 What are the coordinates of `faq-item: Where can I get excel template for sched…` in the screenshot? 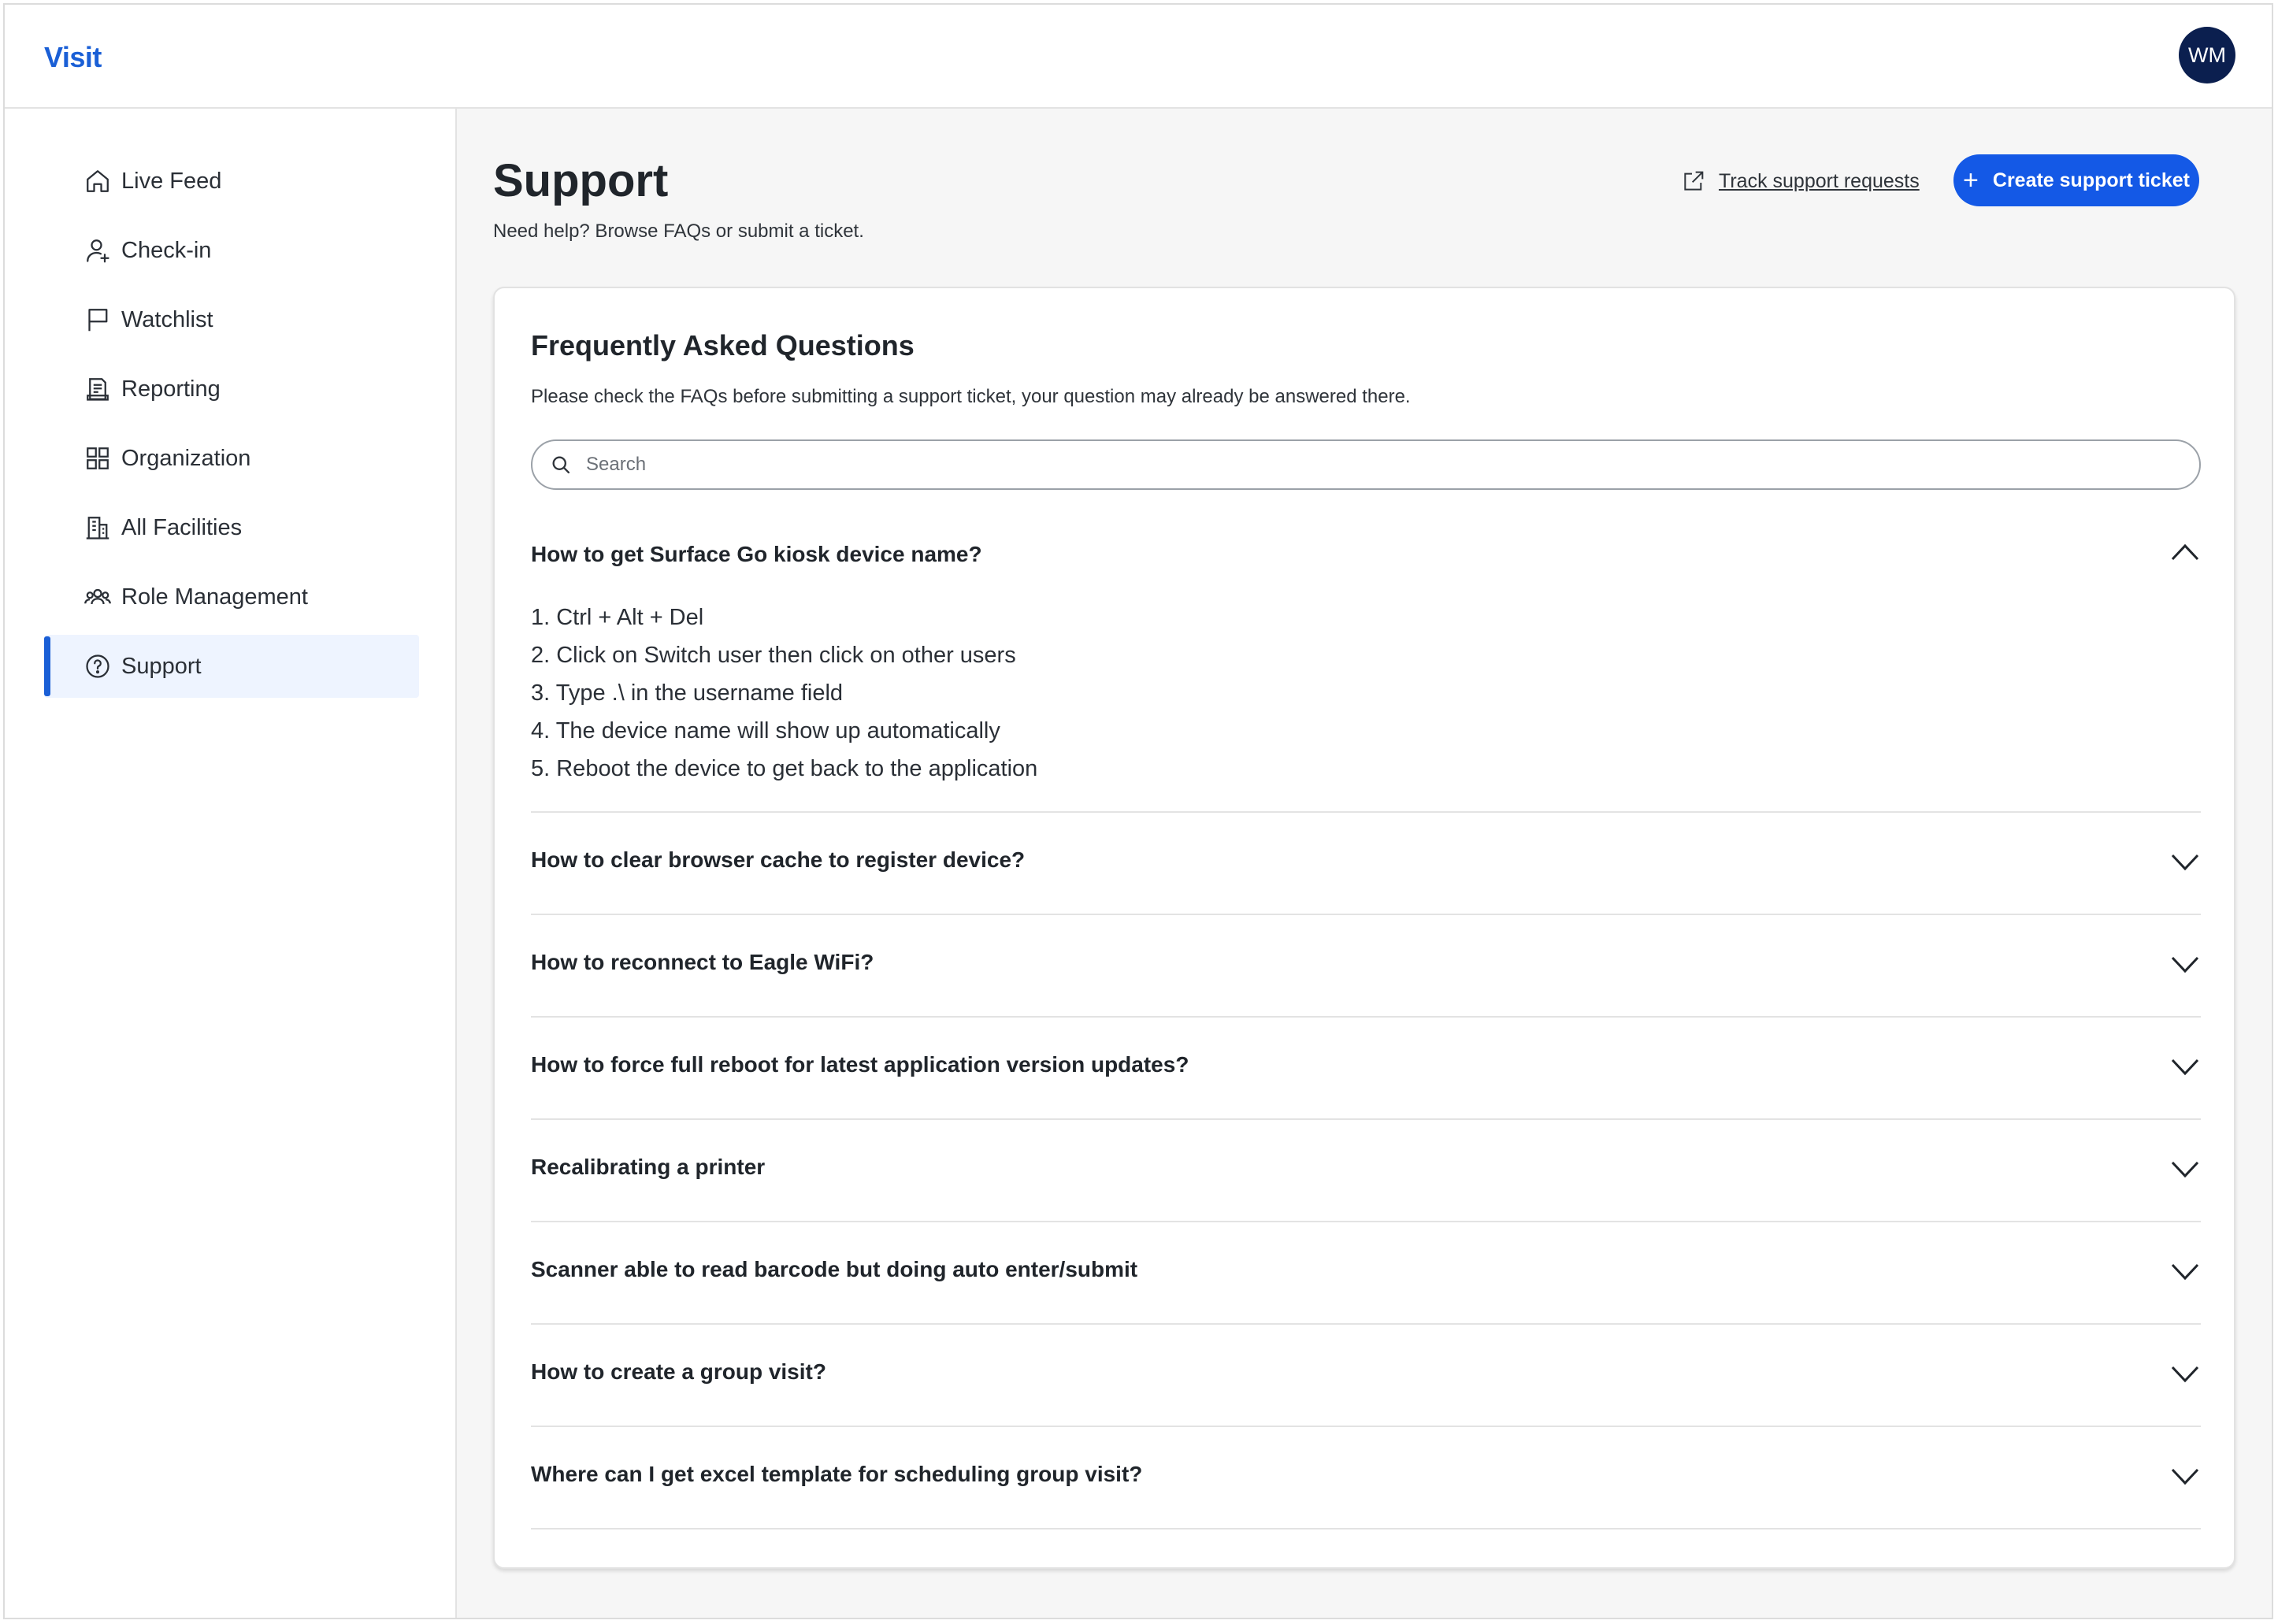 It's located at (1366, 1478).